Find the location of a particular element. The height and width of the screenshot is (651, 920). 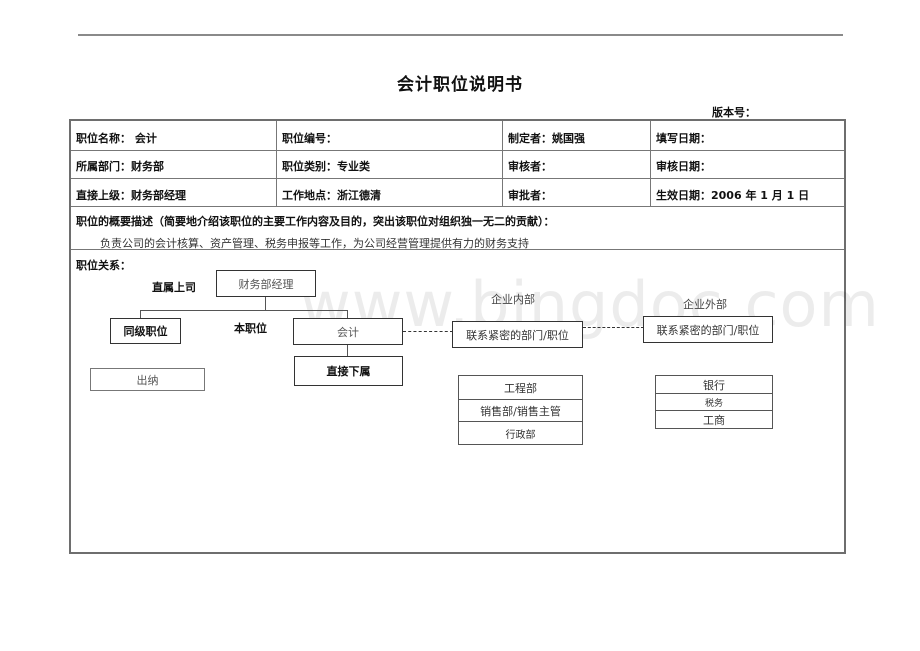

internal-contact-item: 工程部 is located at coordinates (520, 388).